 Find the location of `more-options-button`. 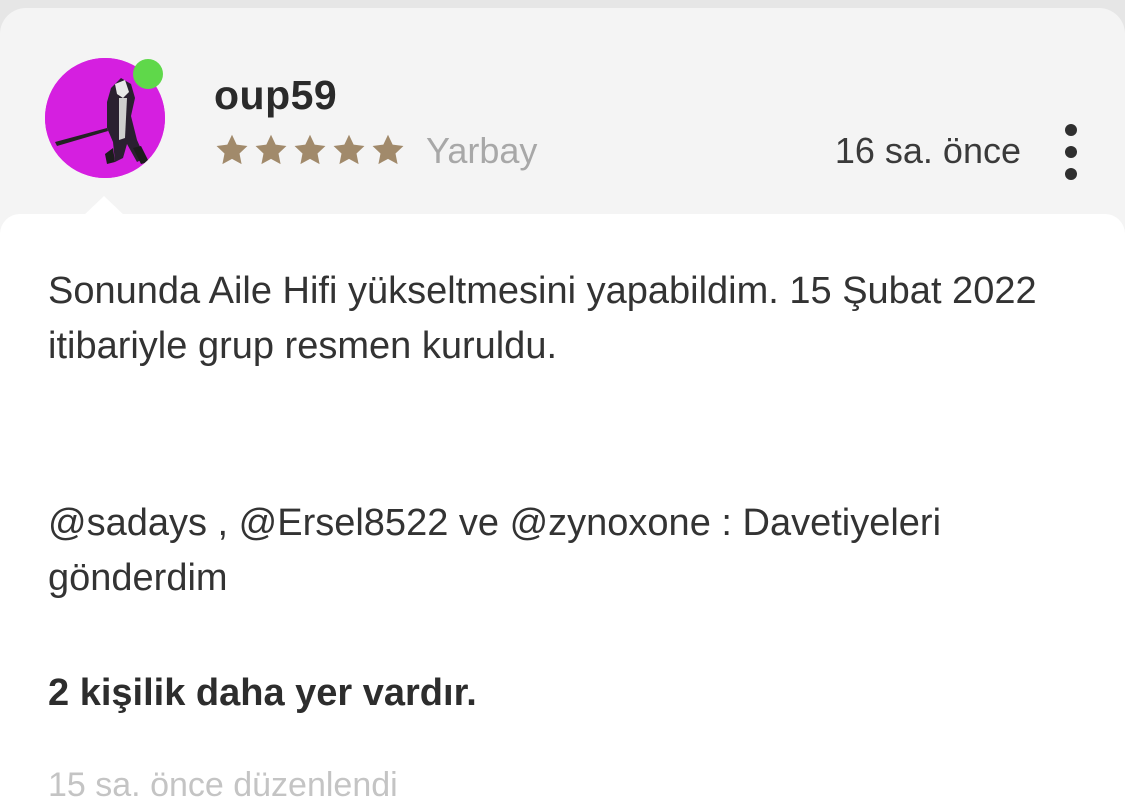

more-options-button is located at coordinates (1071, 152).